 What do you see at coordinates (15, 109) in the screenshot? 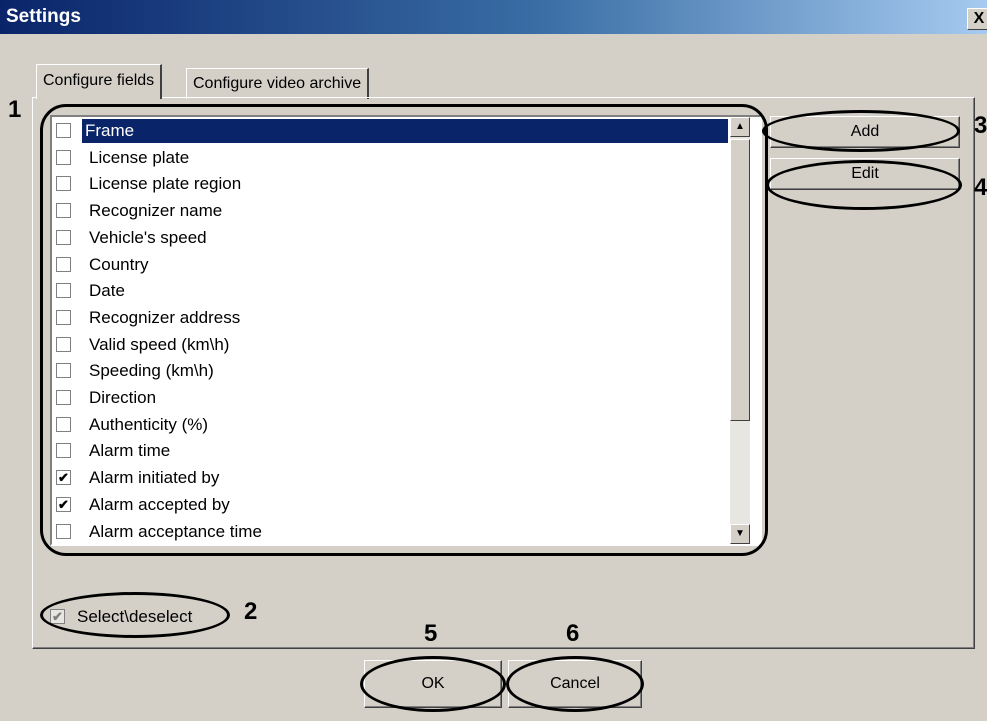
I see `callout-number-1: 1` at bounding box center [15, 109].